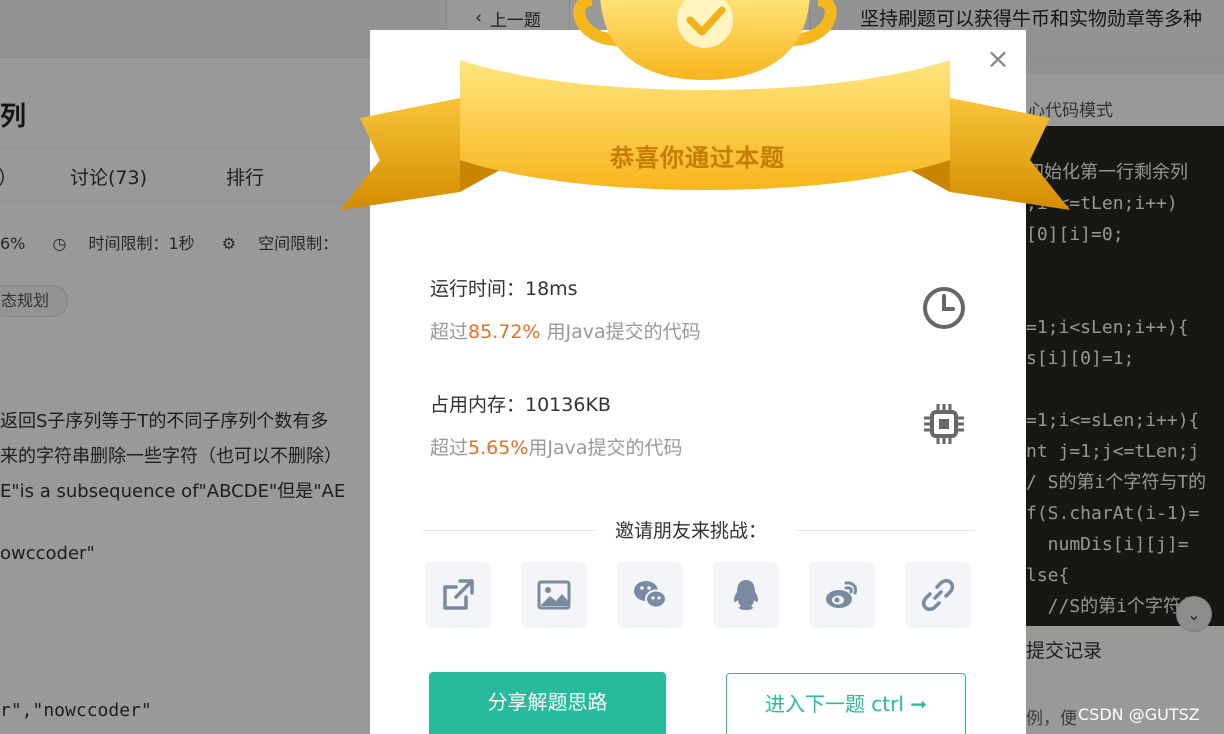 The image size is (1224, 734). Describe the element at coordinates (605, 448) in the screenshot. I see `memory-suffix: 用Java提交的代码` at that location.